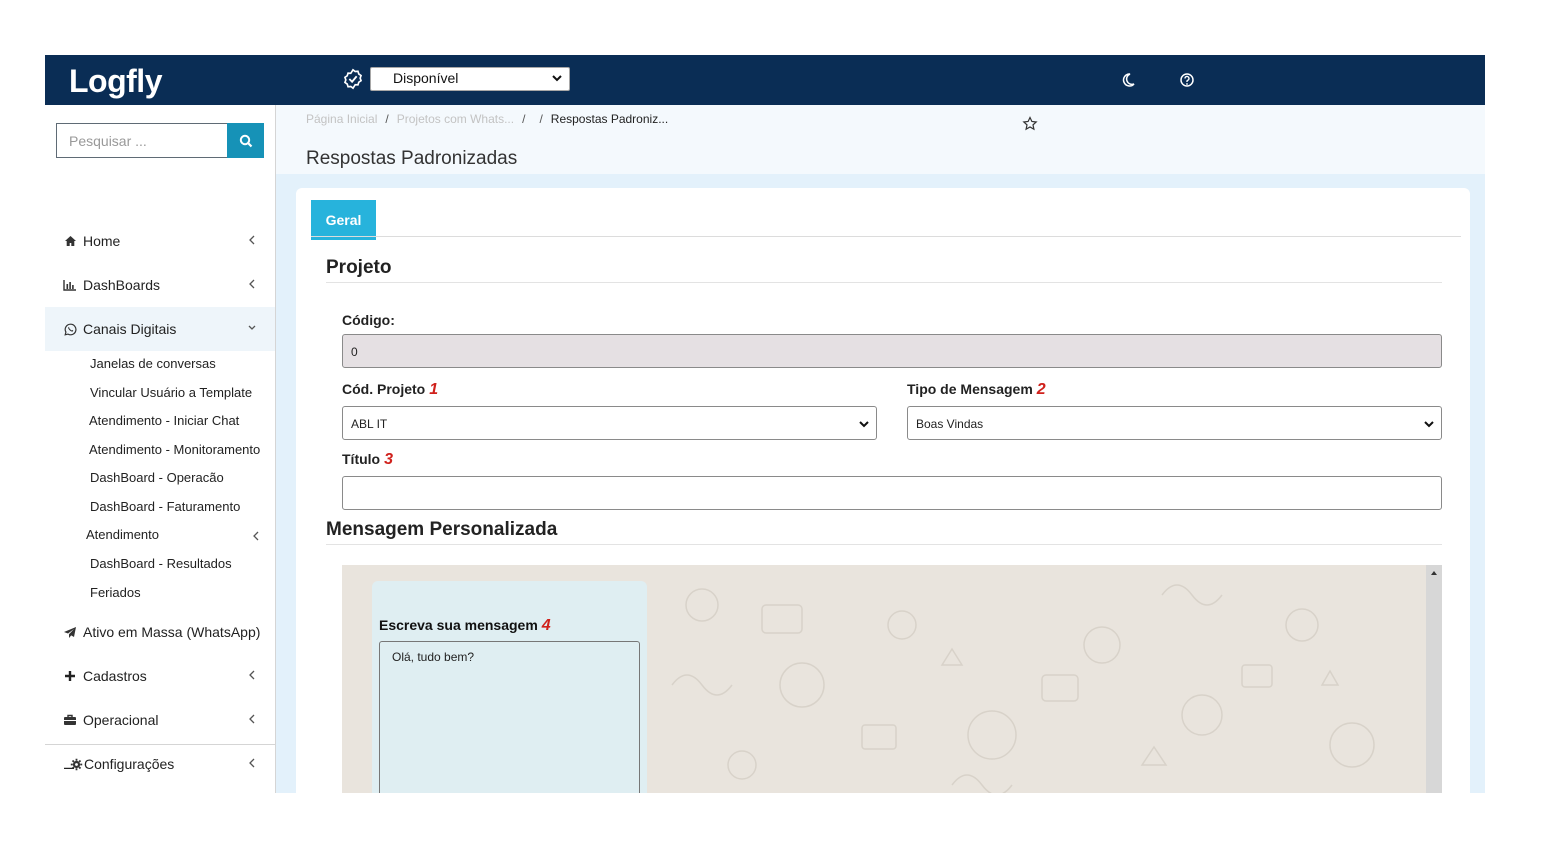  What do you see at coordinates (1174, 423) in the screenshot?
I see `tipo-mensagem-select: Boas Vindas` at bounding box center [1174, 423].